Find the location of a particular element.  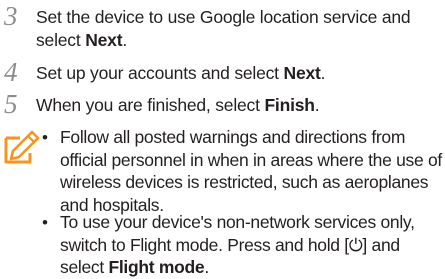

note-pencil-icon is located at coordinates (22, 147).